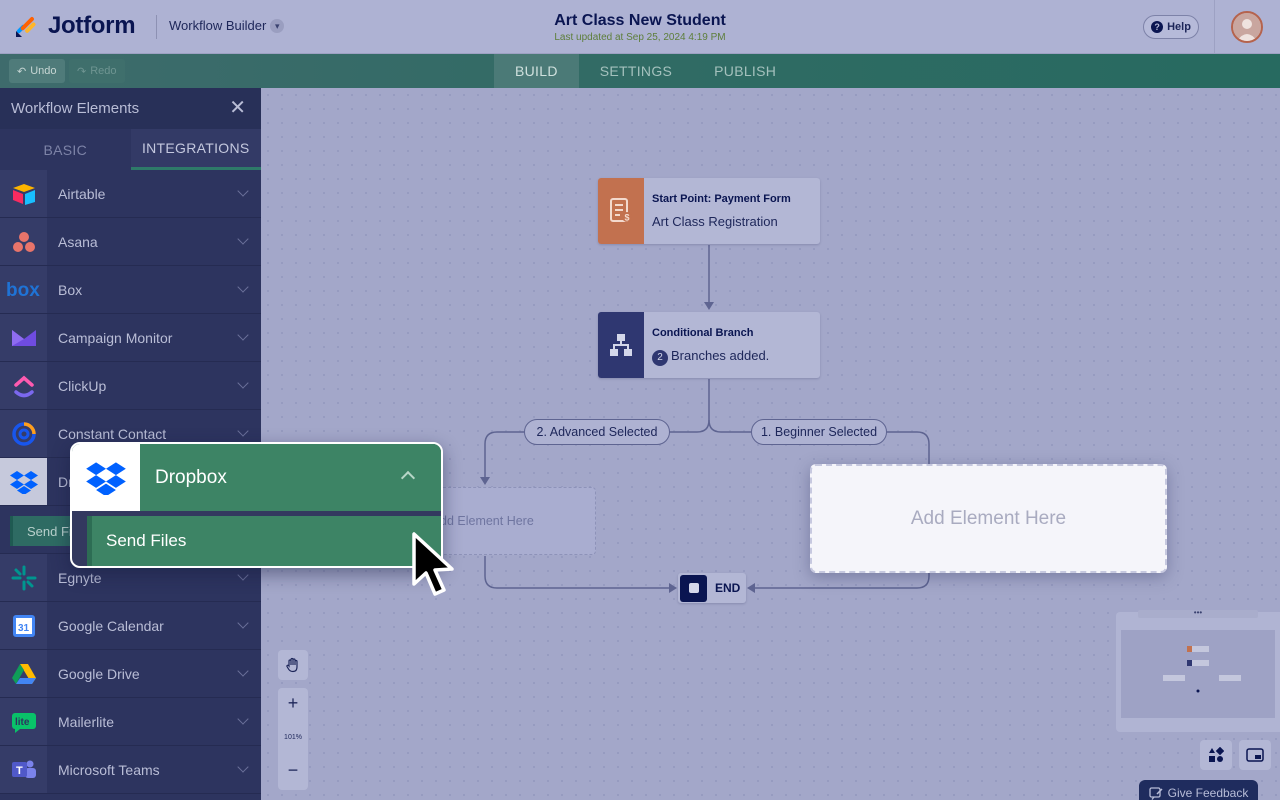 The width and height of the screenshot is (1280, 800). I want to click on zoom-controls: + 101% −, so click(293, 739).